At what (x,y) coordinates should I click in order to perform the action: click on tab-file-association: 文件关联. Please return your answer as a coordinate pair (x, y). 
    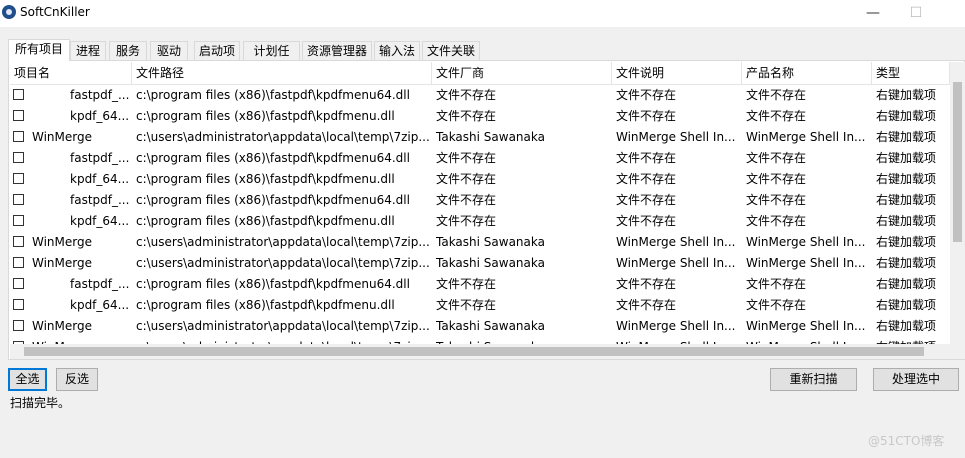
    Looking at the image, I should click on (451, 50).